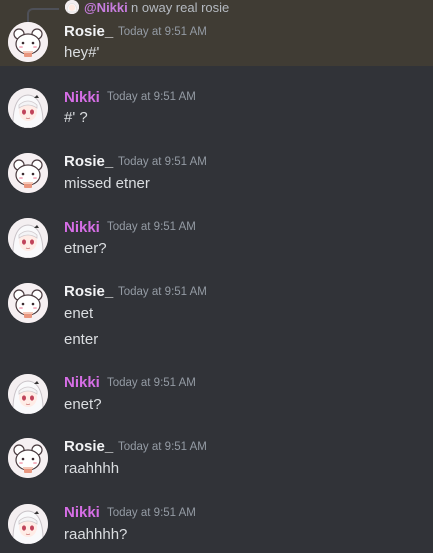 The width and height of the screenshot is (433, 553). Describe the element at coordinates (107, 183) in the screenshot. I see `message-text: missed etner` at that location.